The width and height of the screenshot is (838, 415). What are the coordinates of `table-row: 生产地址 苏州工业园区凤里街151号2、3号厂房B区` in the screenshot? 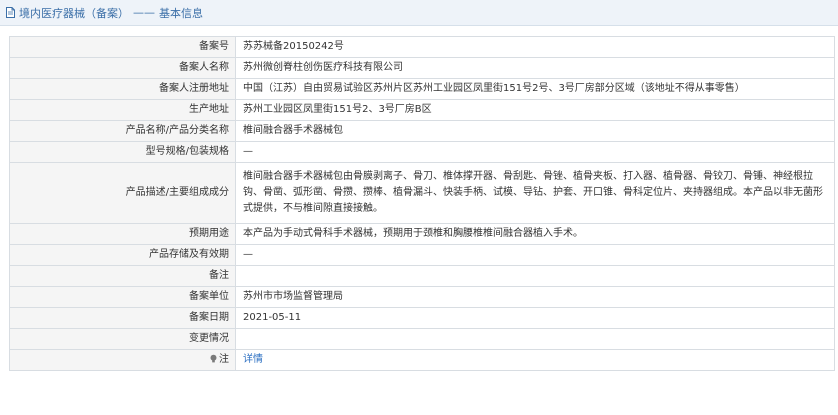 It's located at (422, 110).